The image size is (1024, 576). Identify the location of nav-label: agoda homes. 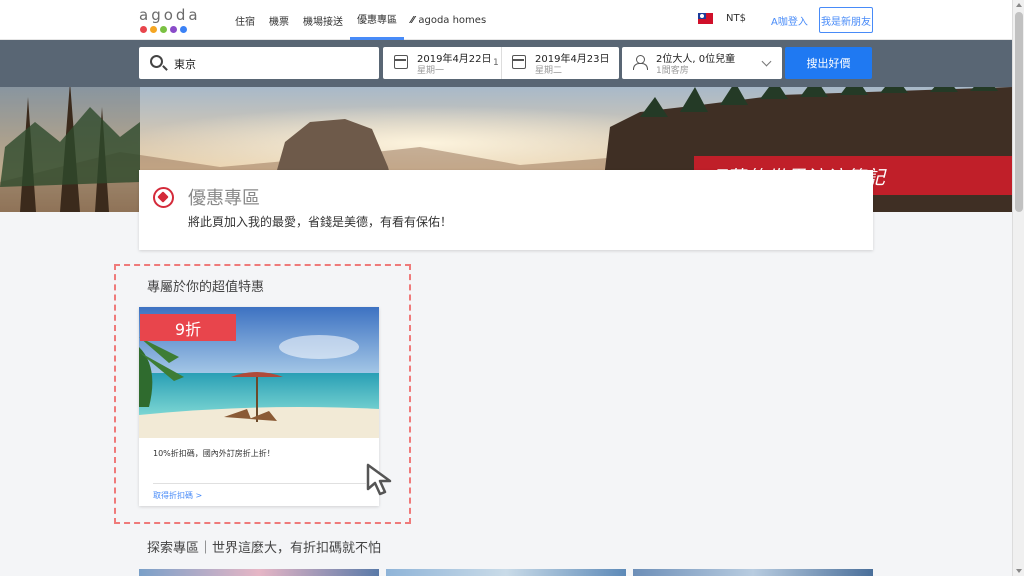
(452, 20).